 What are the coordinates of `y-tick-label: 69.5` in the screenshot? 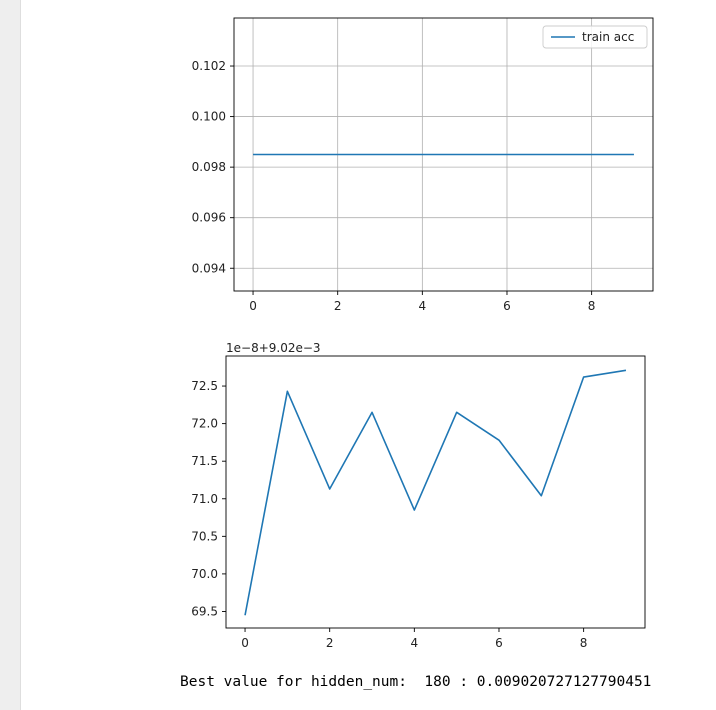 It's located at (204, 611).